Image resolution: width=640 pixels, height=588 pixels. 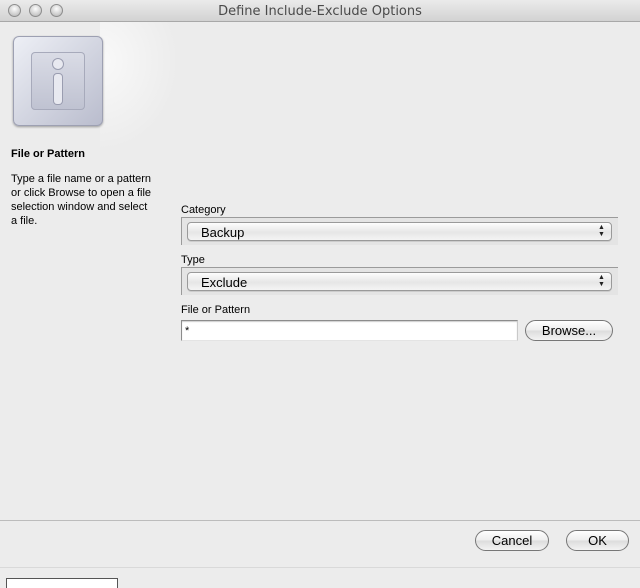 I want to click on background-window-edge, so click(x=62, y=583).